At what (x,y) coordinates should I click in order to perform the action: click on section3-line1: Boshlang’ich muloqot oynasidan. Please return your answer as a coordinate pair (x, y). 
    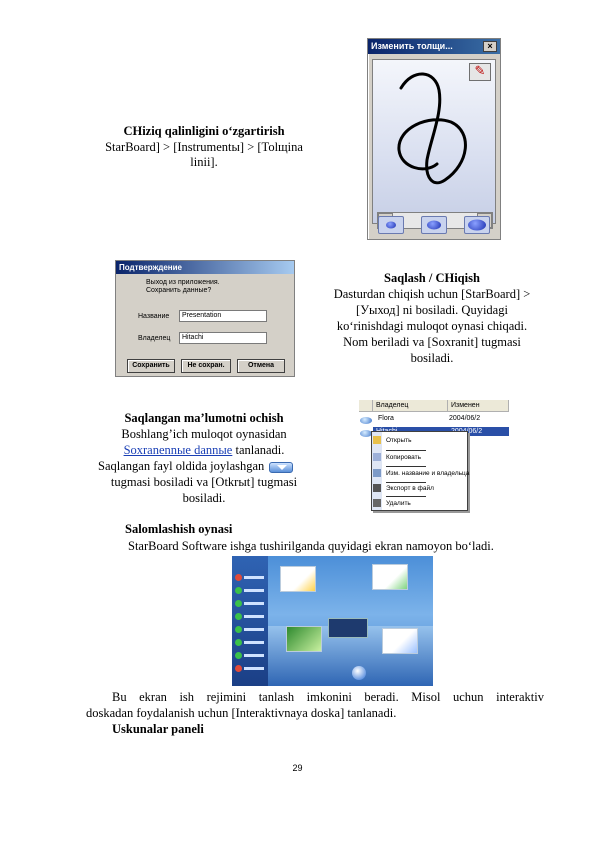
    Looking at the image, I should click on (204, 434).